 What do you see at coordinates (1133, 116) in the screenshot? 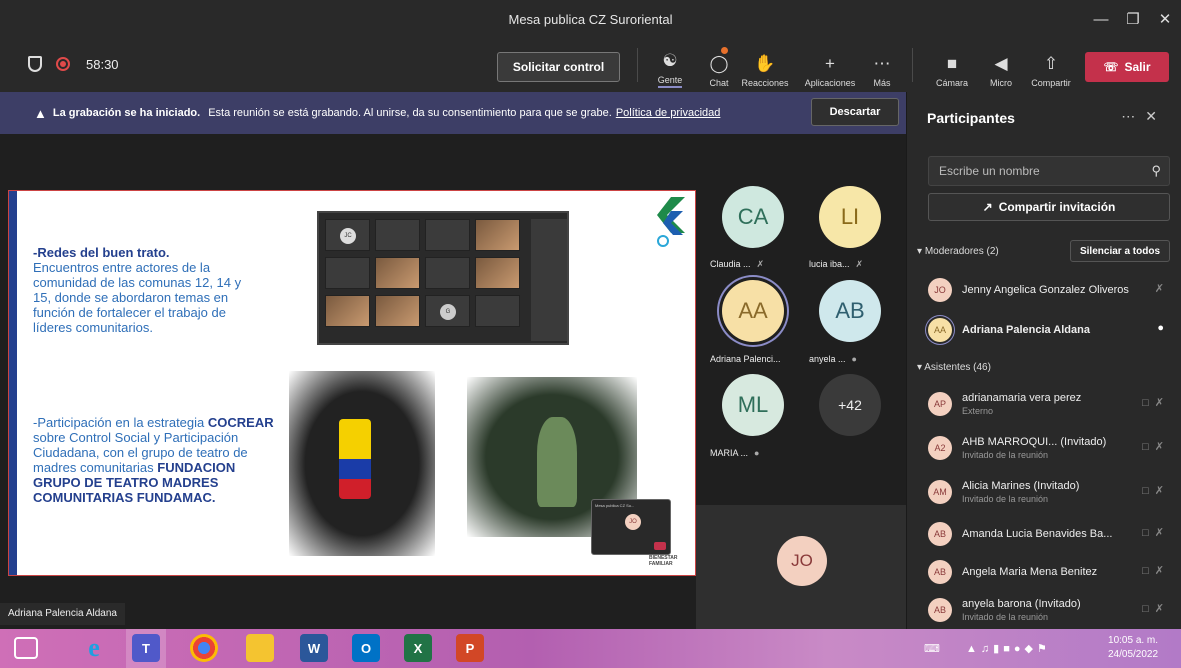
I see `more-icon: ⋯` at bounding box center [1133, 116].